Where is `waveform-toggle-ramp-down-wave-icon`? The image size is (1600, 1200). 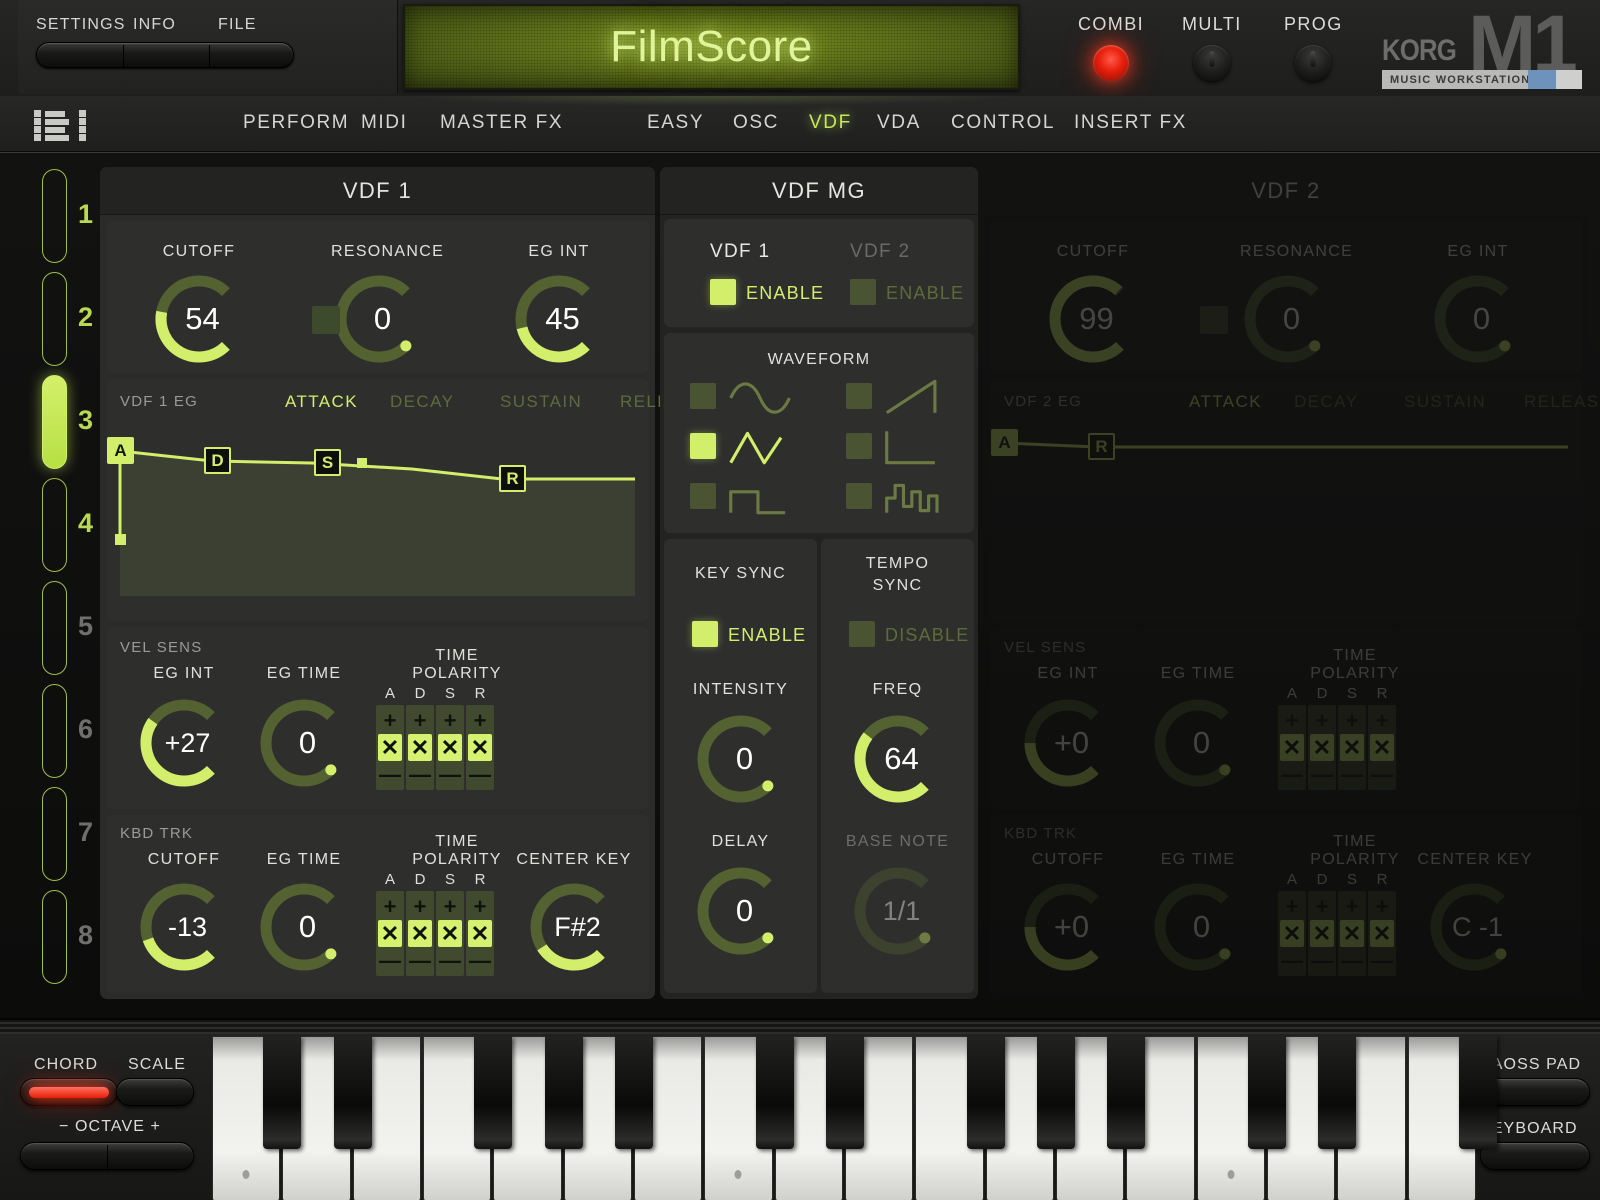
waveform-toggle-ramp-down-wave-icon is located at coordinates (859, 446).